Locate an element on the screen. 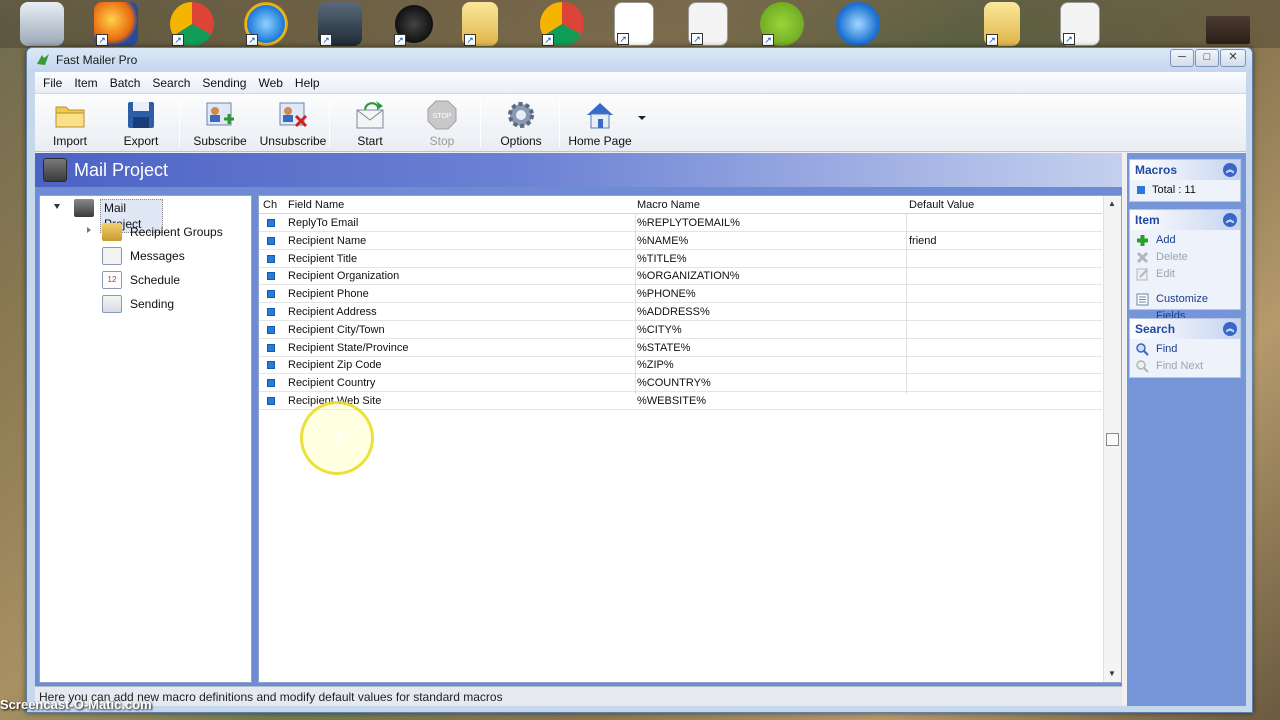  total-count: Total : 11 is located at coordinates (1174, 190).